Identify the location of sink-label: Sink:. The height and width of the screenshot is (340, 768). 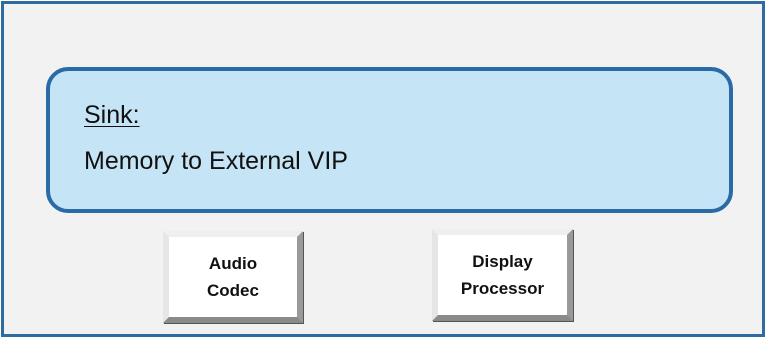
(112, 115).